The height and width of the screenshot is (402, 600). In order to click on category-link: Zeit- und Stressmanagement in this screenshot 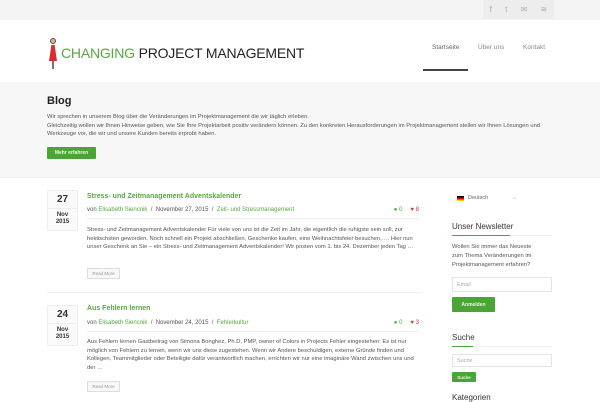, I will do `click(255, 210)`.